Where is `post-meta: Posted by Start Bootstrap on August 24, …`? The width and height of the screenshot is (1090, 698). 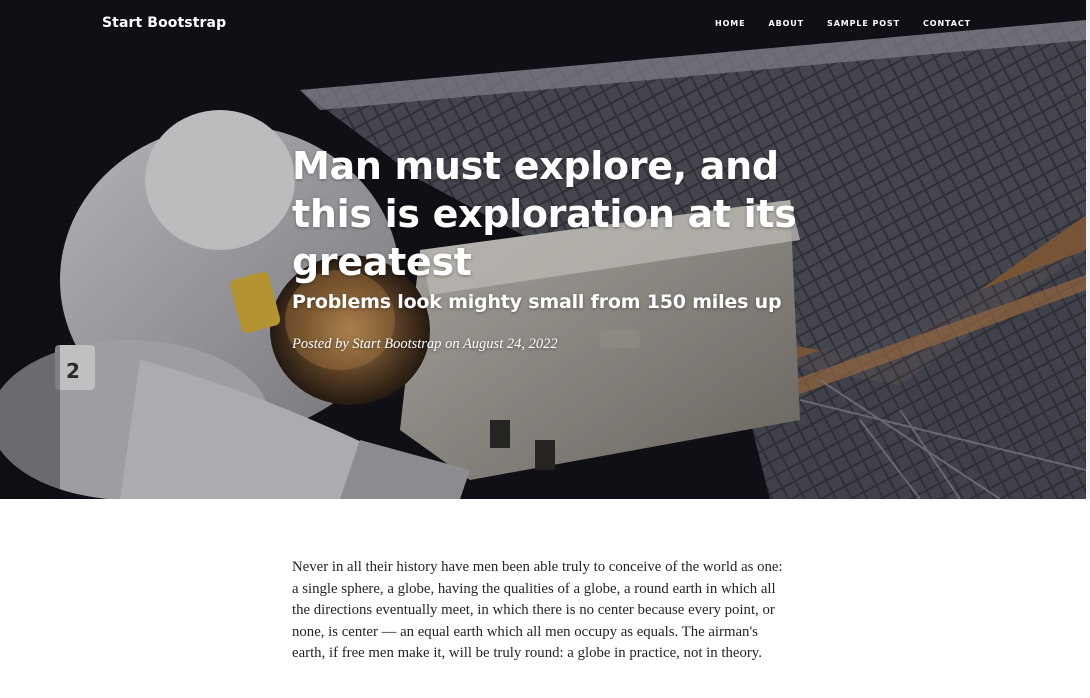
post-meta: Posted by Start Bootstrap on August 24, … is located at coordinates (552, 344).